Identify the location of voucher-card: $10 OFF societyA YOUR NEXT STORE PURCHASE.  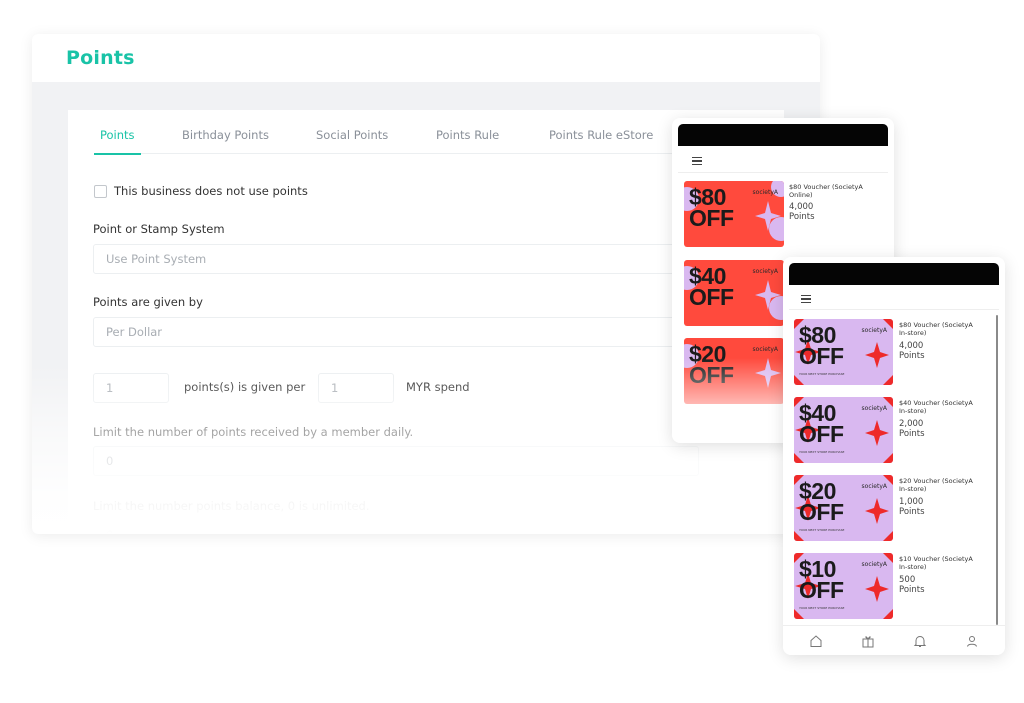
(843, 586).